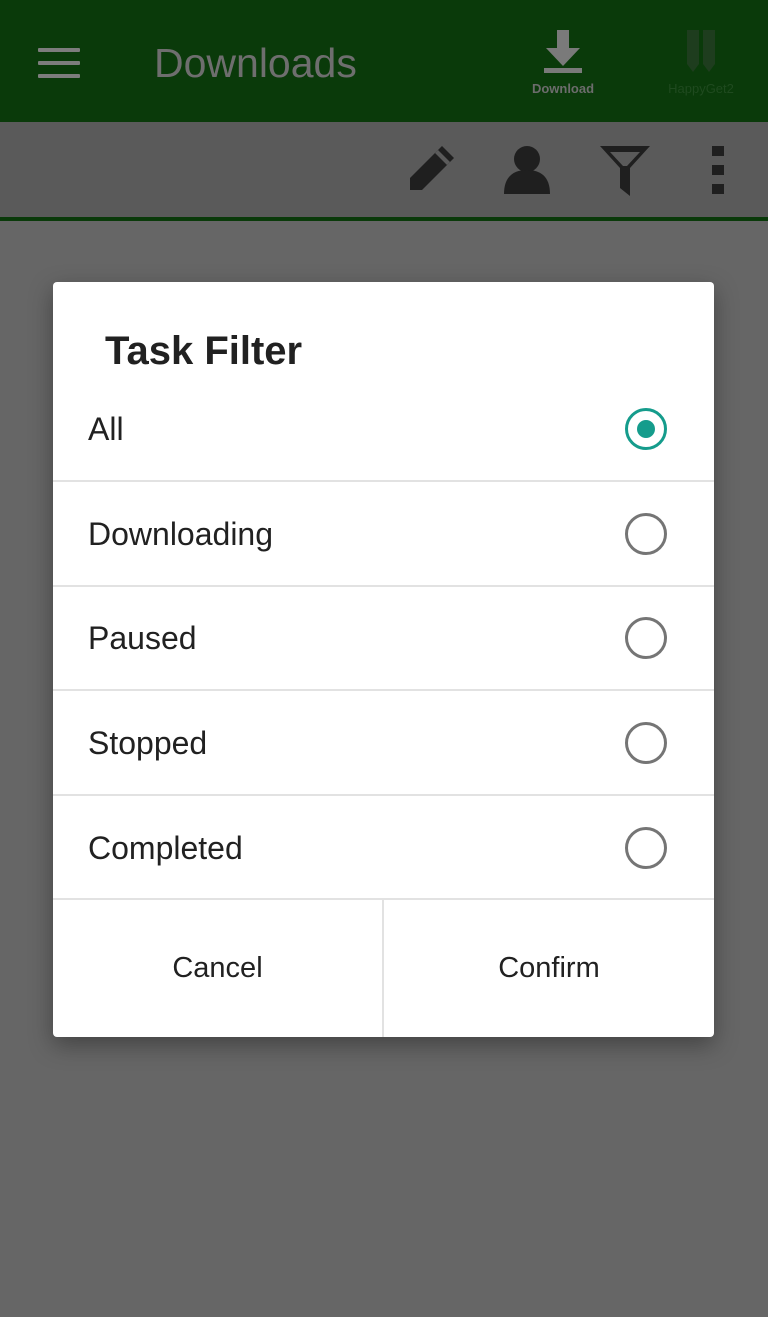 The width and height of the screenshot is (768, 1317). I want to click on filter-option-all: All, so click(383, 429).